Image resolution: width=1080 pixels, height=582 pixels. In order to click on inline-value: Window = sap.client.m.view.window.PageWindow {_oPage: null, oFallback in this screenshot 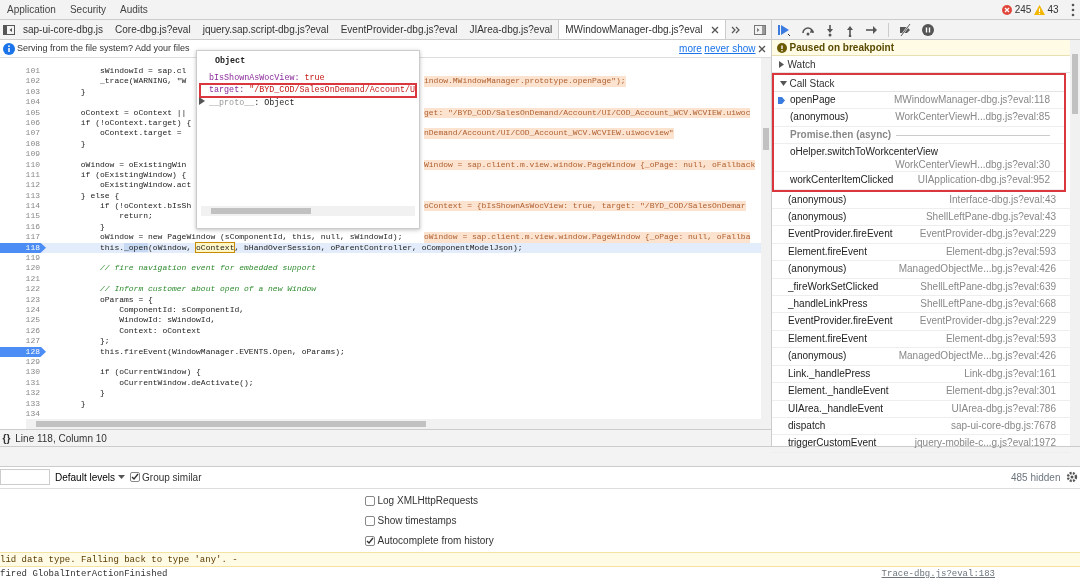, I will do `click(590, 164)`.